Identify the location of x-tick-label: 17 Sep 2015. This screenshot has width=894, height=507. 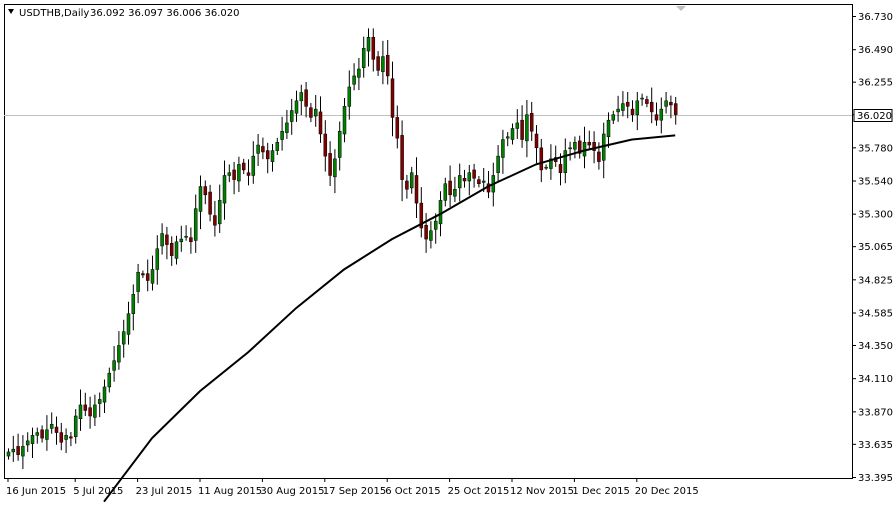
(354, 491).